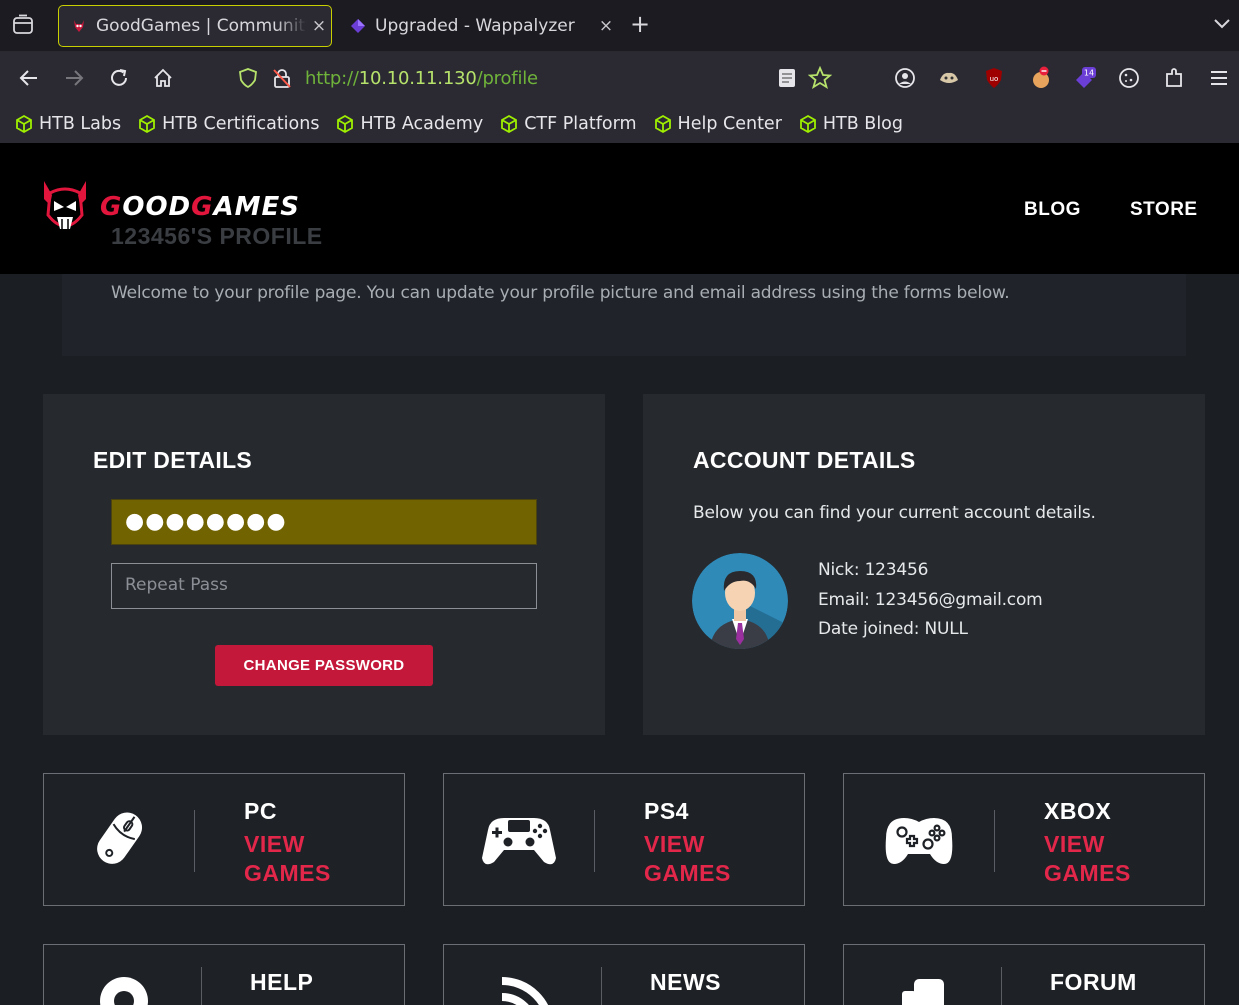 The width and height of the screenshot is (1239, 1005). Describe the element at coordinates (282, 78) in the screenshot. I see `insecure-lock-icon` at that location.